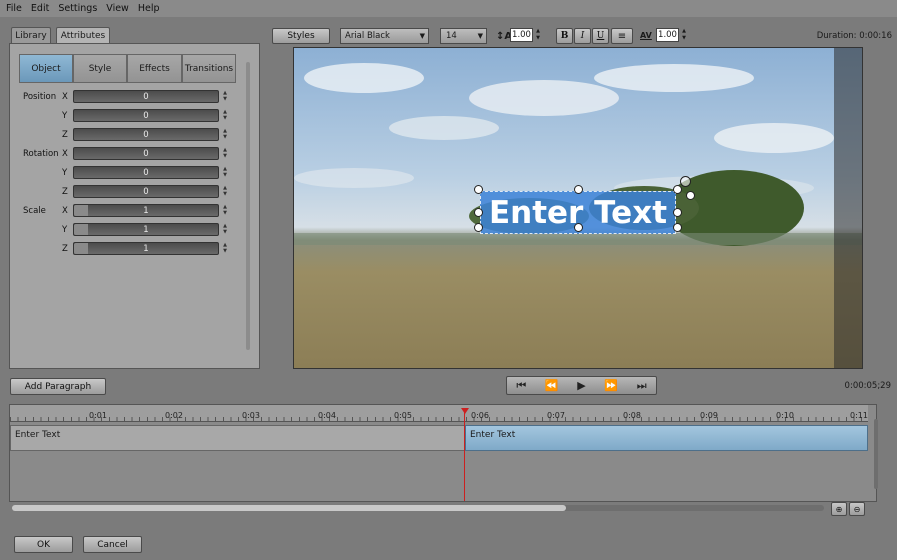 The image size is (897, 560). What do you see at coordinates (100, 68) in the screenshot?
I see `subtab-style: Style` at bounding box center [100, 68].